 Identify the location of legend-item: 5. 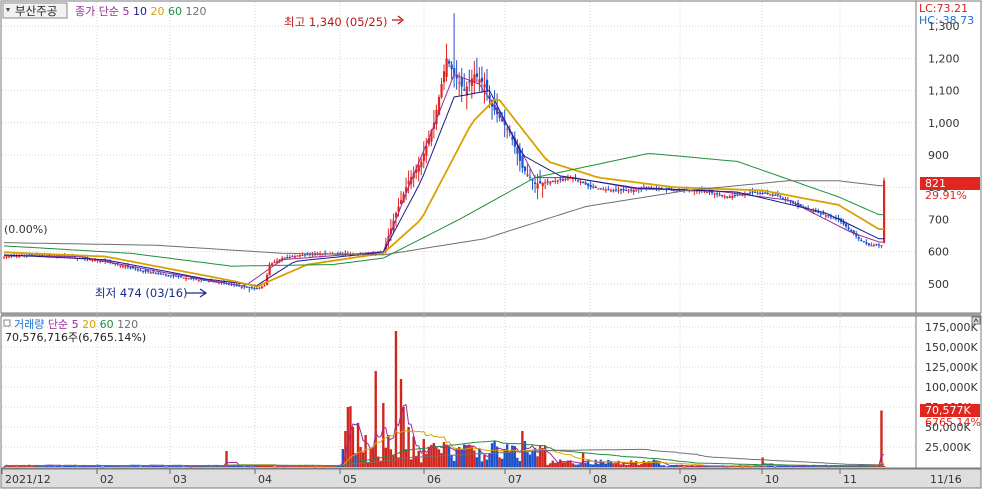
(73, 324).